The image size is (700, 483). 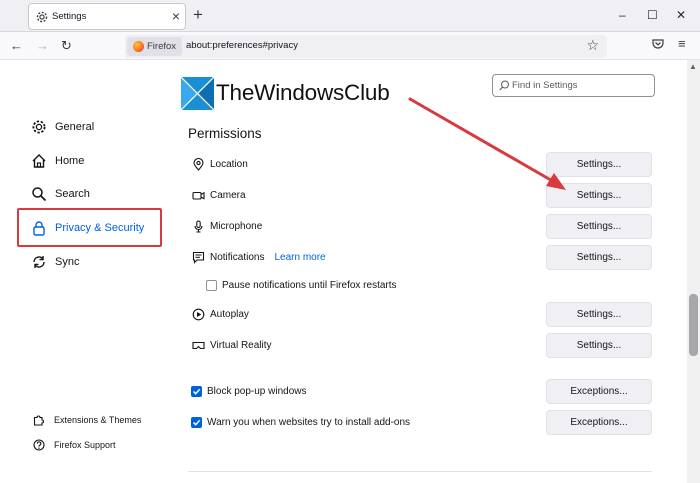 I want to click on permission-row-microphone: Microphone, so click(x=227, y=227).